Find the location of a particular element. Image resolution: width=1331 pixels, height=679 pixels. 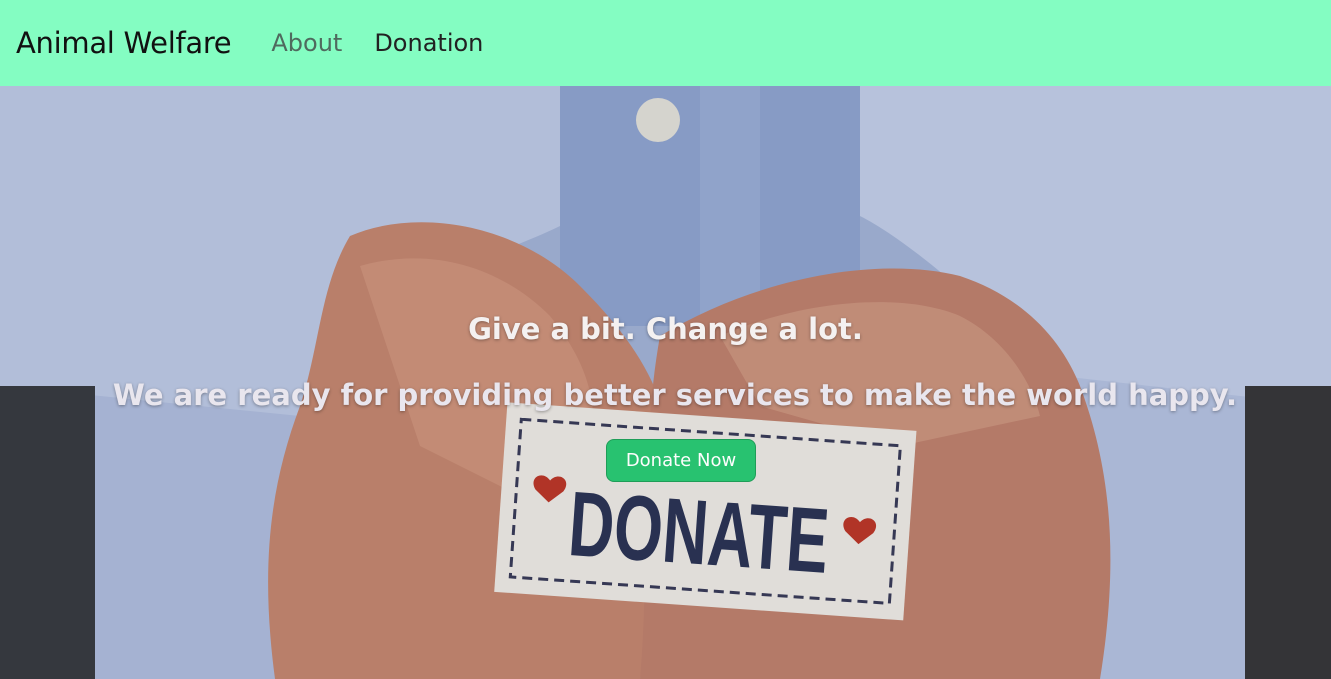

hero-title: Give a bit. Change a lot. is located at coordinates (665, 329).